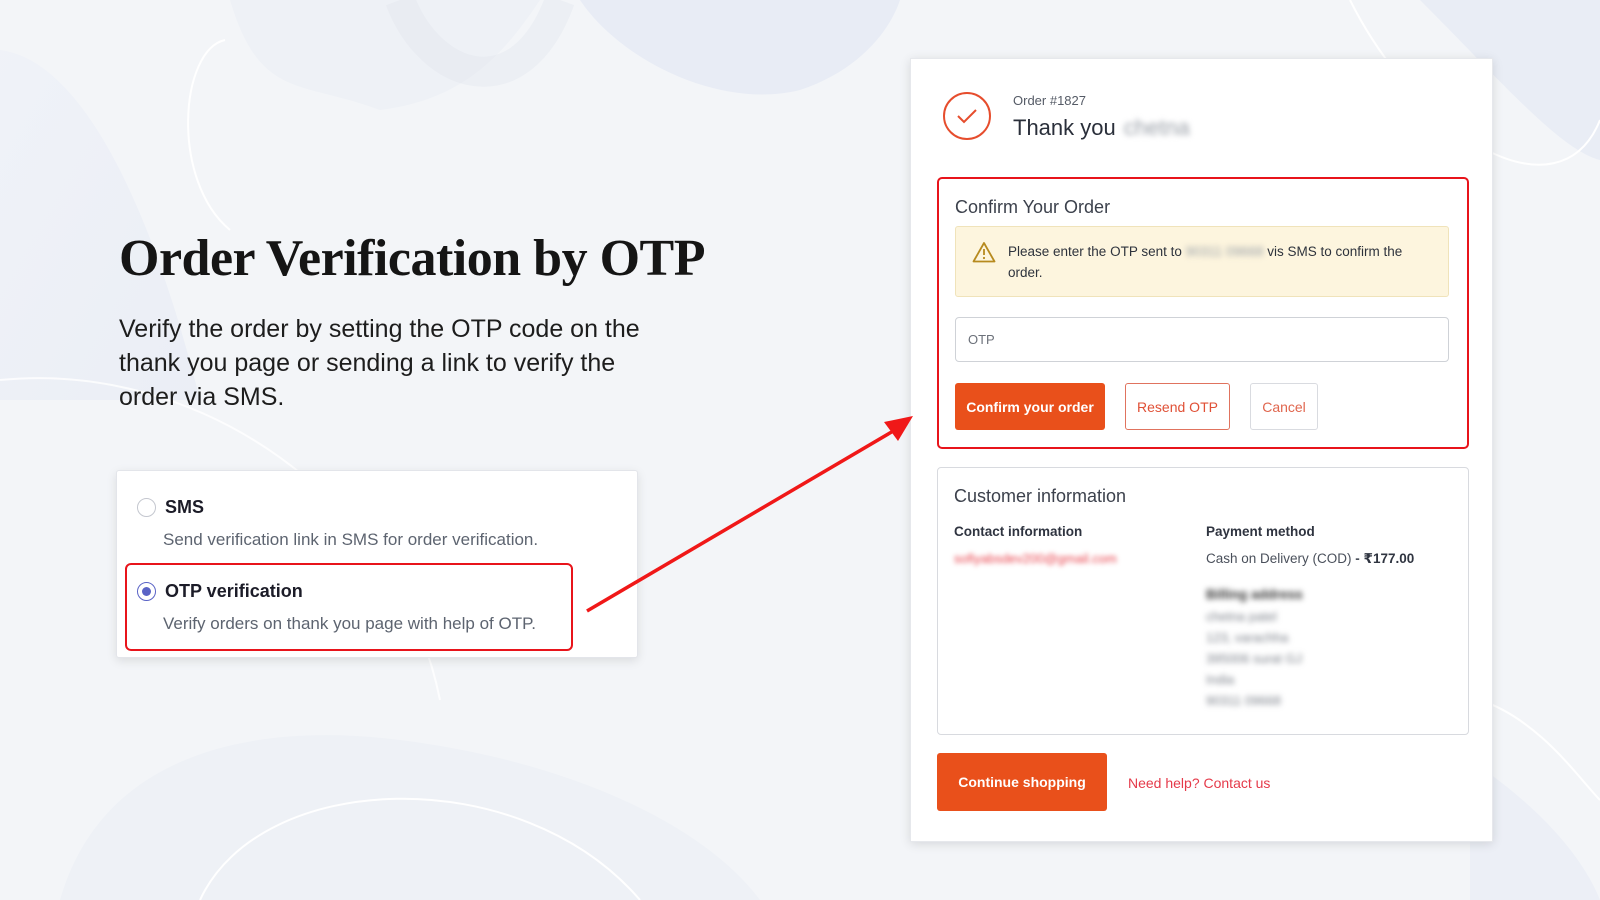 The height and width of the screenshot is (900, 1600). Describe the element at coordinates (412, 258) in the screenshot. I see `hero-title: Order Verification by OTP` at that location.